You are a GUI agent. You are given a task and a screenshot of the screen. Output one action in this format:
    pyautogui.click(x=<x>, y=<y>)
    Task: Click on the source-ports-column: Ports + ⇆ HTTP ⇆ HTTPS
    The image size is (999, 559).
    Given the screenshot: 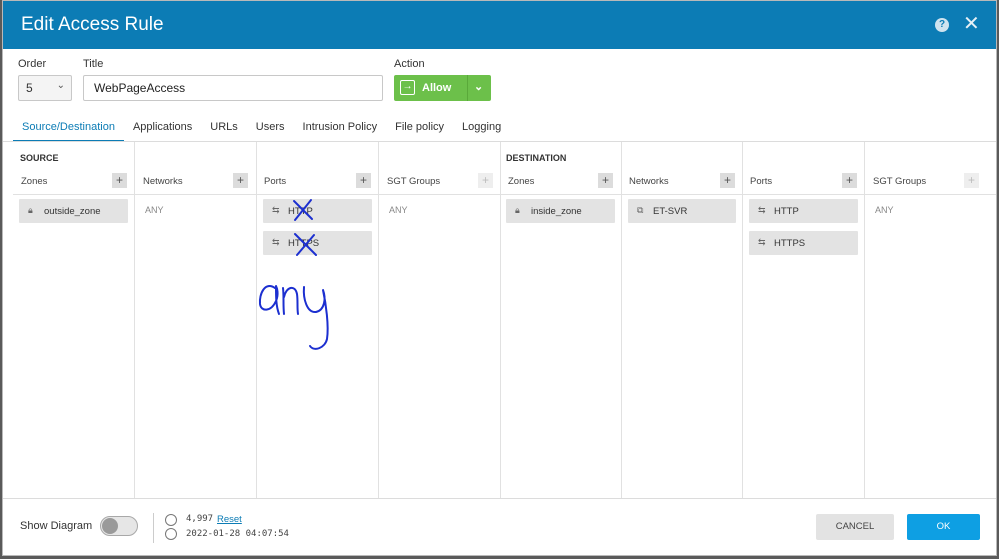 What is the action you would take?
    pyautogui.click(x=318, y=320)
    